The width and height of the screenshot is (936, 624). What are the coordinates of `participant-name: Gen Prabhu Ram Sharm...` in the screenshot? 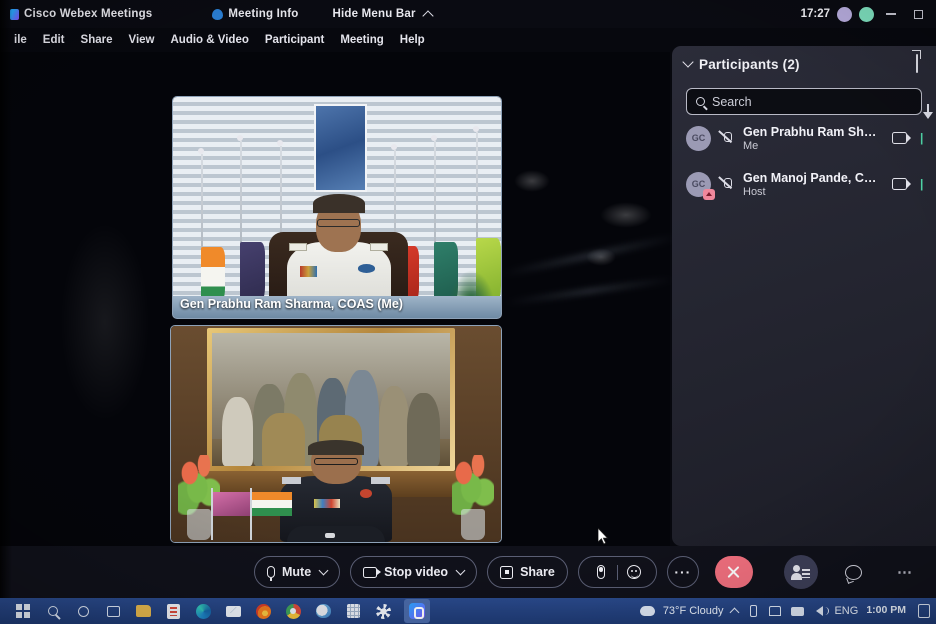 It's located at (813, 131).